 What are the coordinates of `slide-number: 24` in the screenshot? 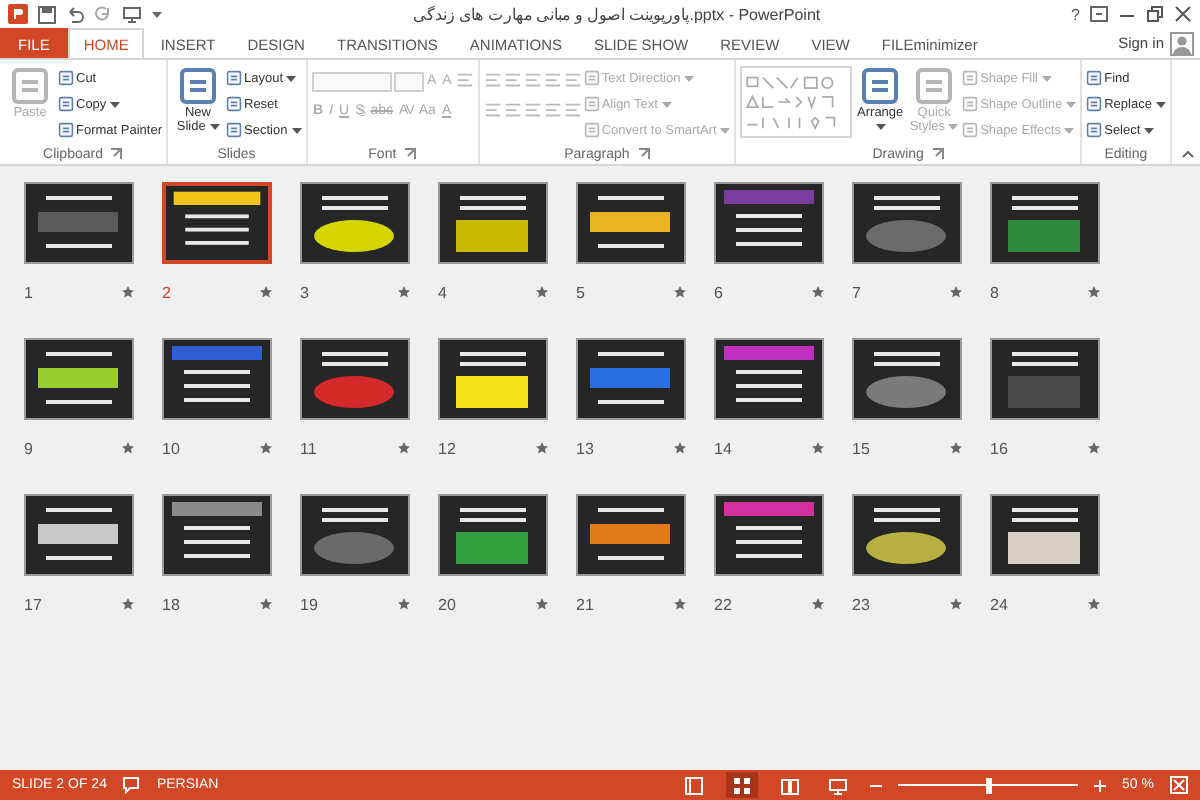 It's located at (999, 604).